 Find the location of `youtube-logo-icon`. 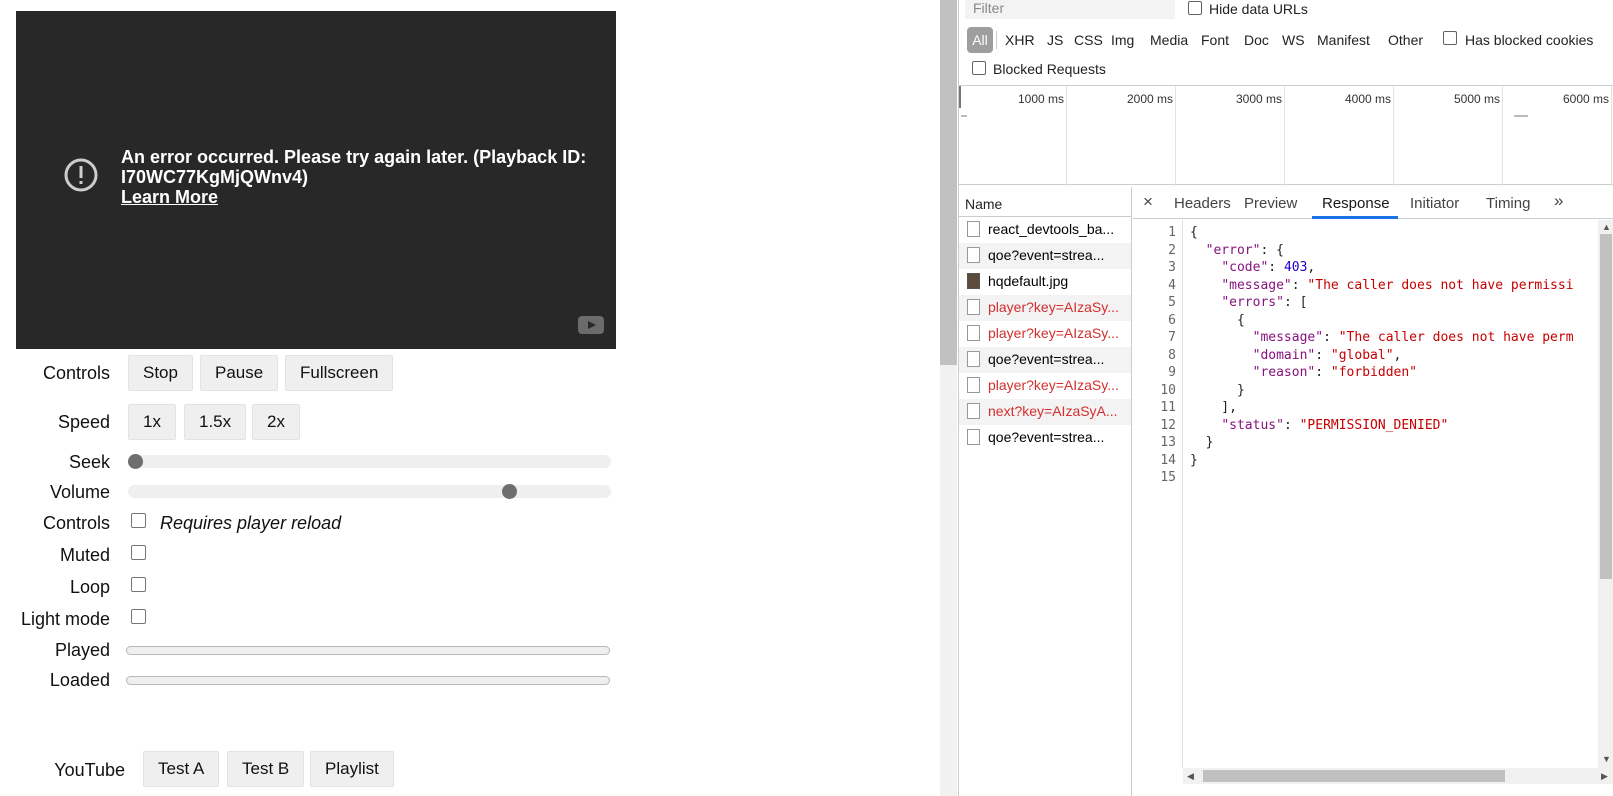

youtube-logo-icon is located at coordinates (591, 325).